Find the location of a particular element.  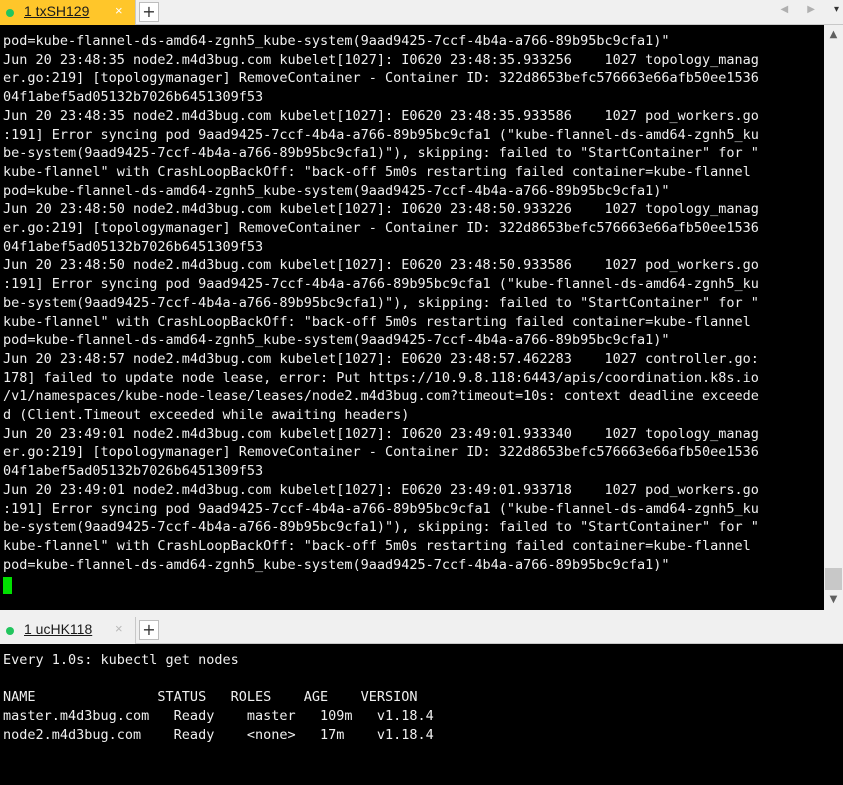

terminal-line: Every 1.0s: kubectl get nodes is located at coordinates (121, 660).